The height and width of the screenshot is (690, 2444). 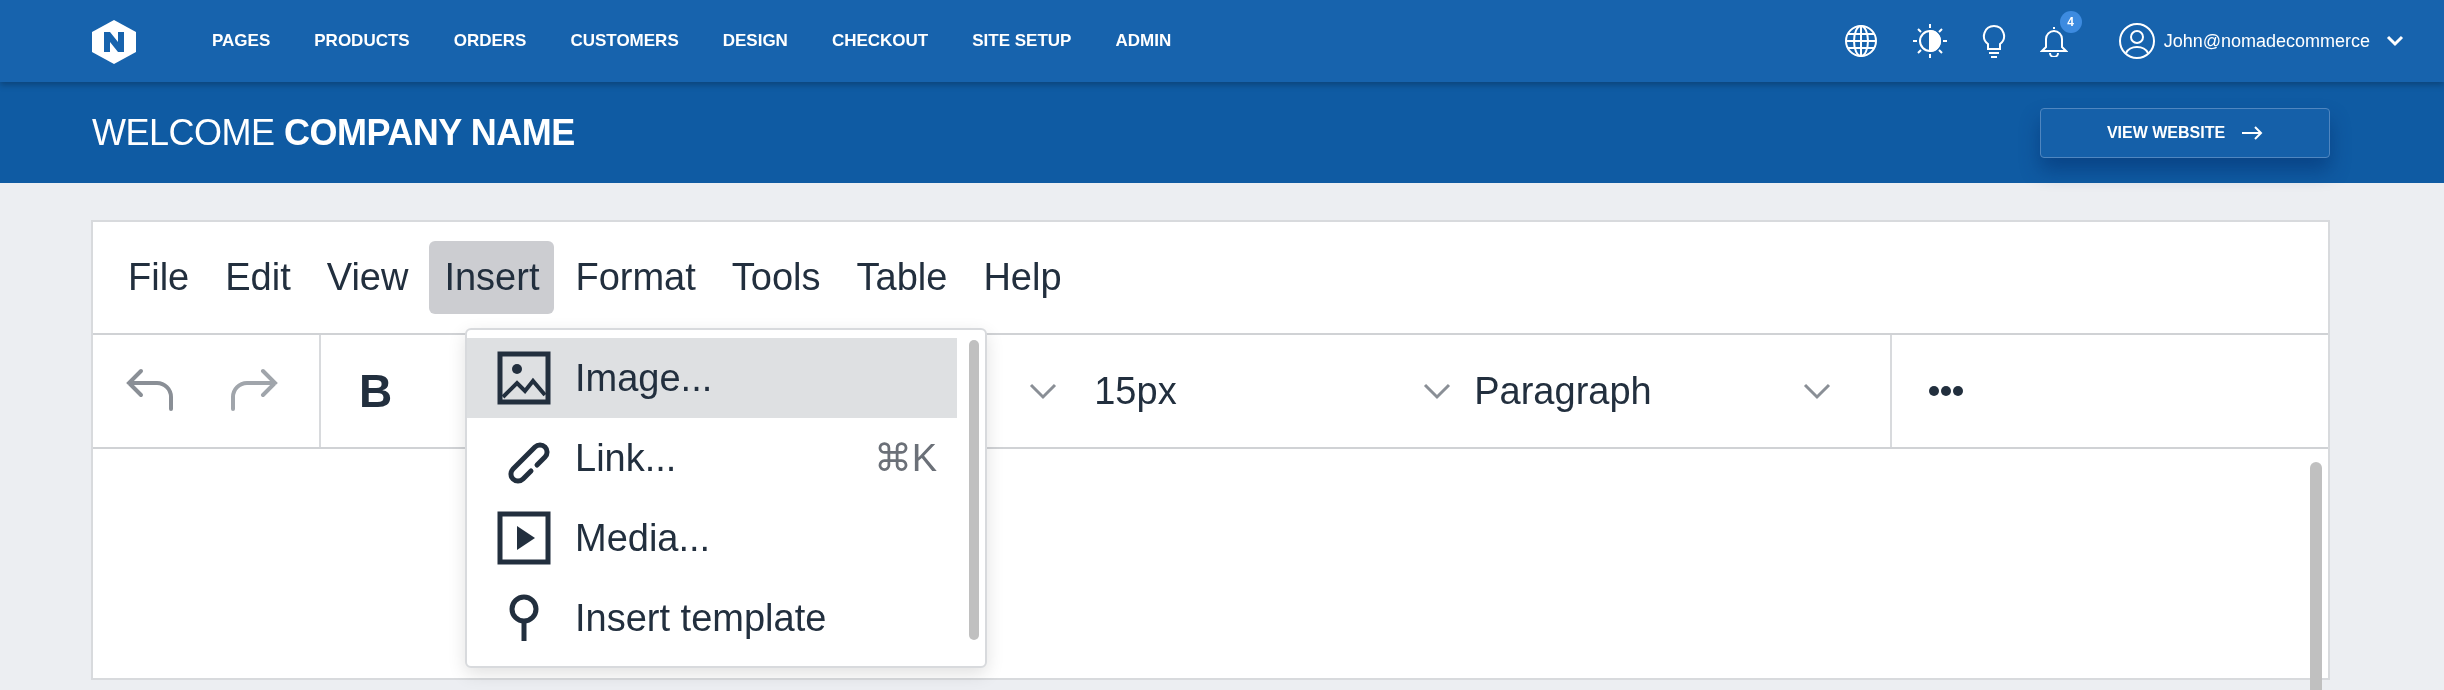 What do you see at coordinates (2185, 132) in the screenshot?
I see `view-website-button: VIEW WEBSITE` at bounding box center [2185, 132].